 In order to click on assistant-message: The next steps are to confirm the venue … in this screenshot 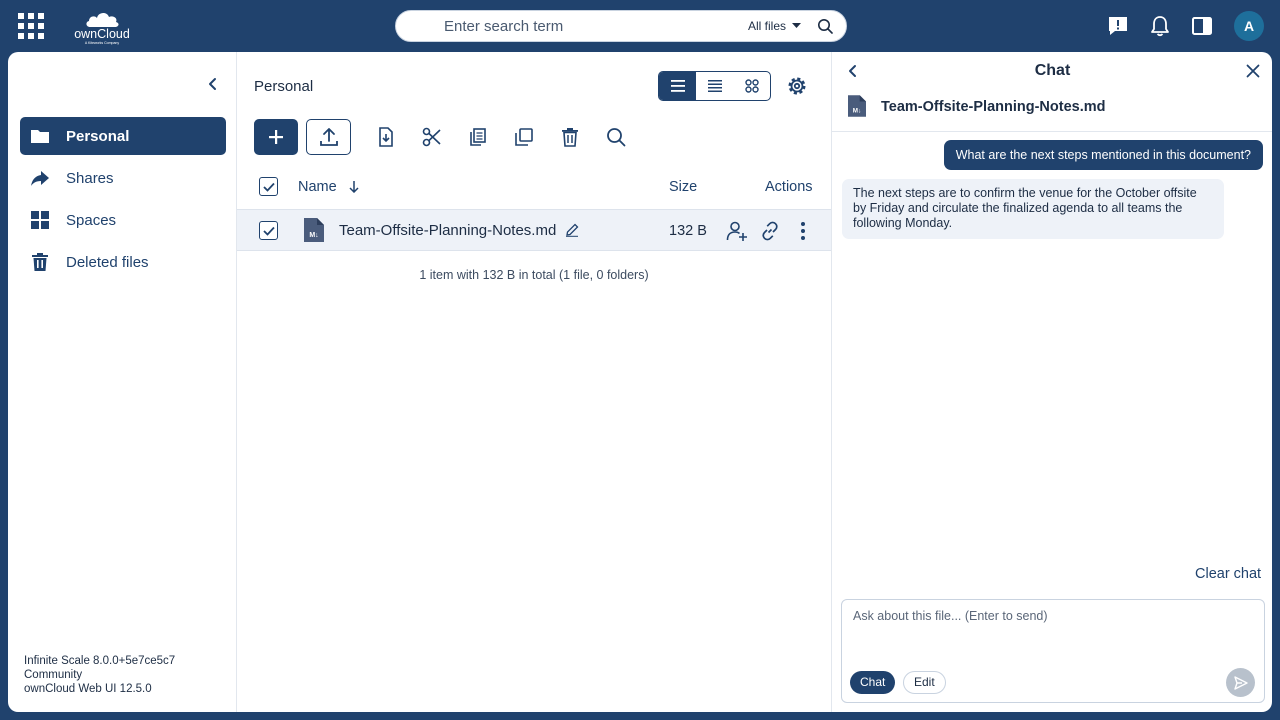, I will do `click(1033, 209)`.